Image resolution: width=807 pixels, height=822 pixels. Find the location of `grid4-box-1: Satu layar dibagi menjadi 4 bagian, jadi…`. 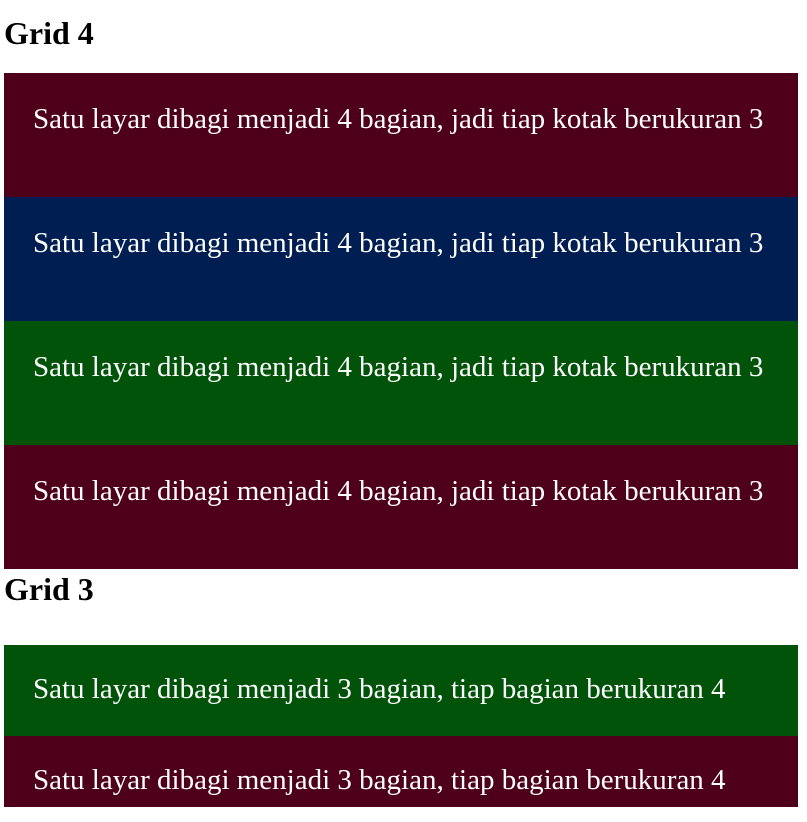

grid4-box-1: Satu layar dibagi menjadi 4 bagian, jadi… is located at coordinates (401, 135).